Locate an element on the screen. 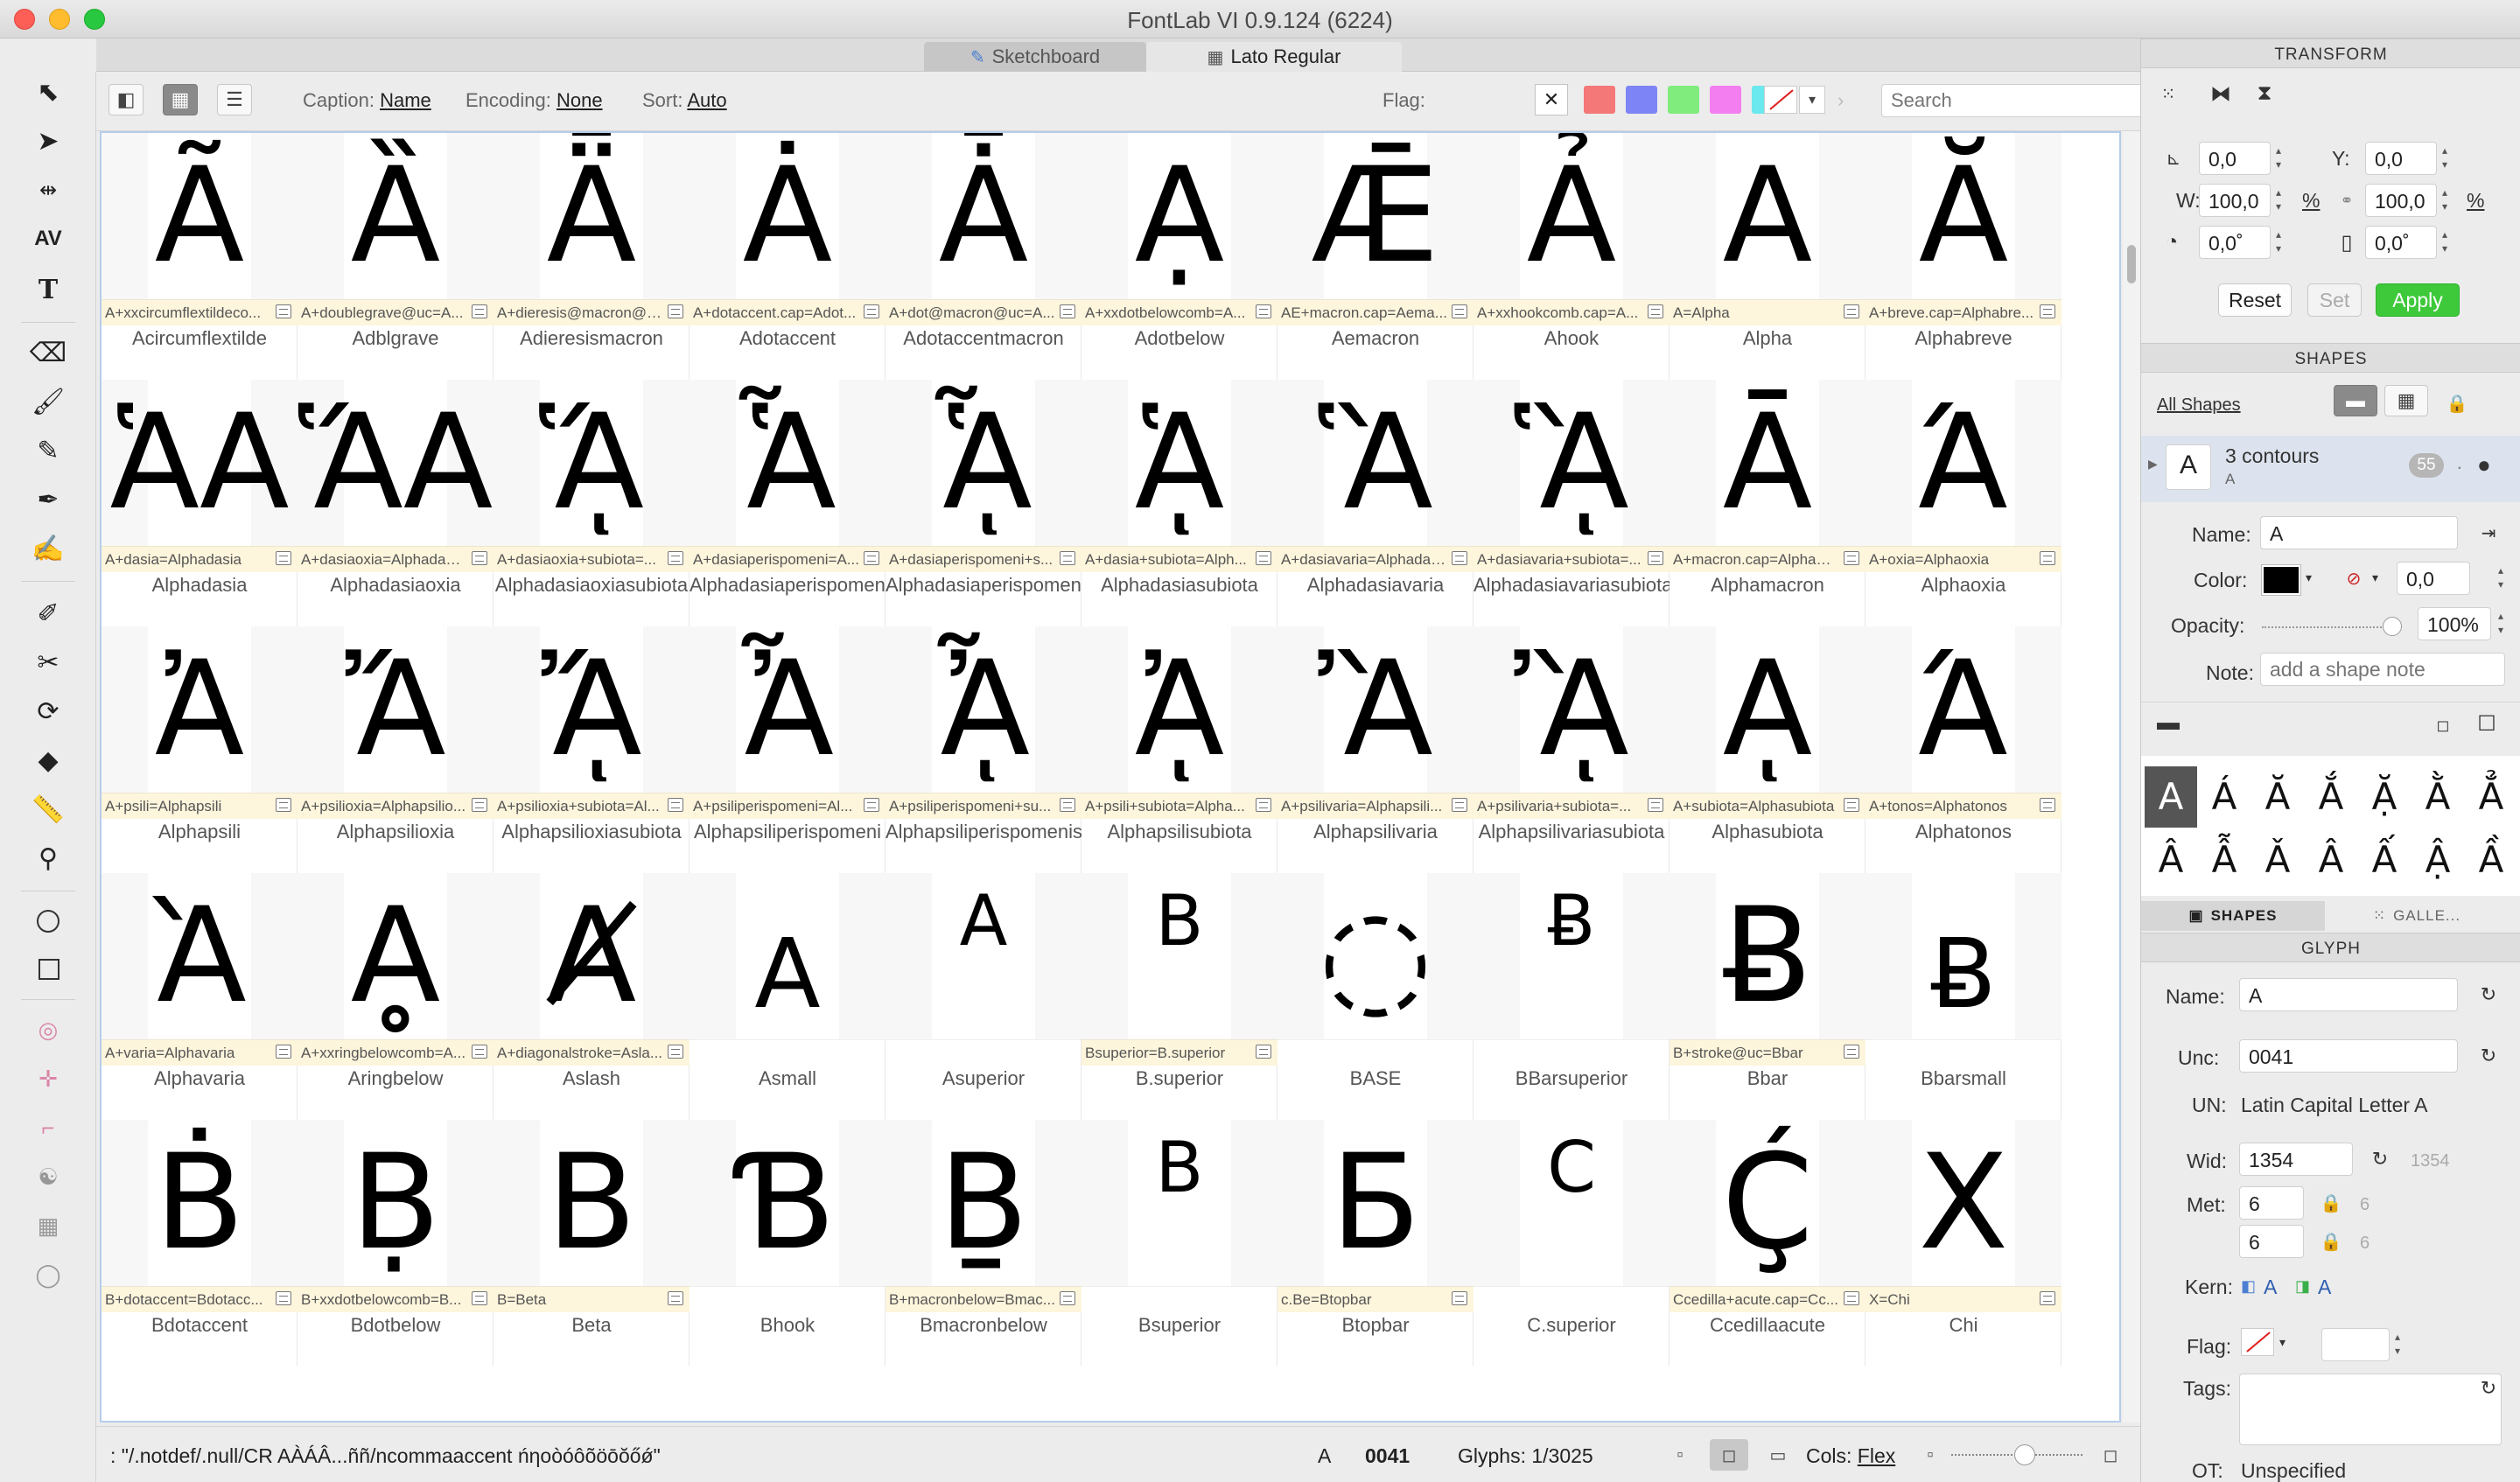 This screenshot has width=2520, height=1482. guide-tool-icon: ✛ is located at coordinates (48, 1079).